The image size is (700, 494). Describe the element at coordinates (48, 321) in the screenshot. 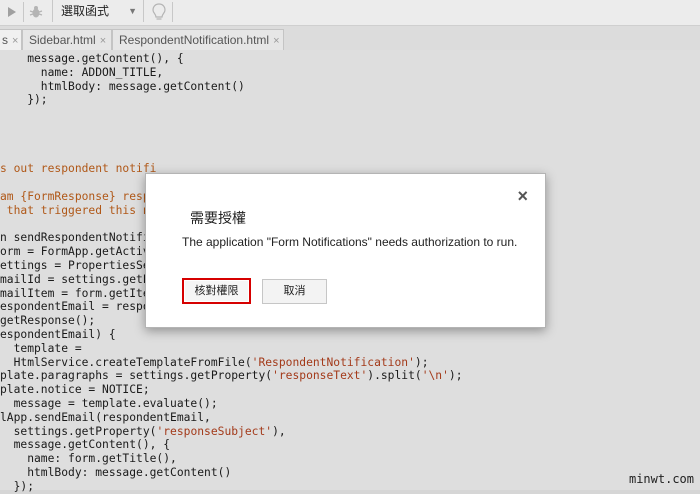

I see `code-line: getResponse();` at that location.